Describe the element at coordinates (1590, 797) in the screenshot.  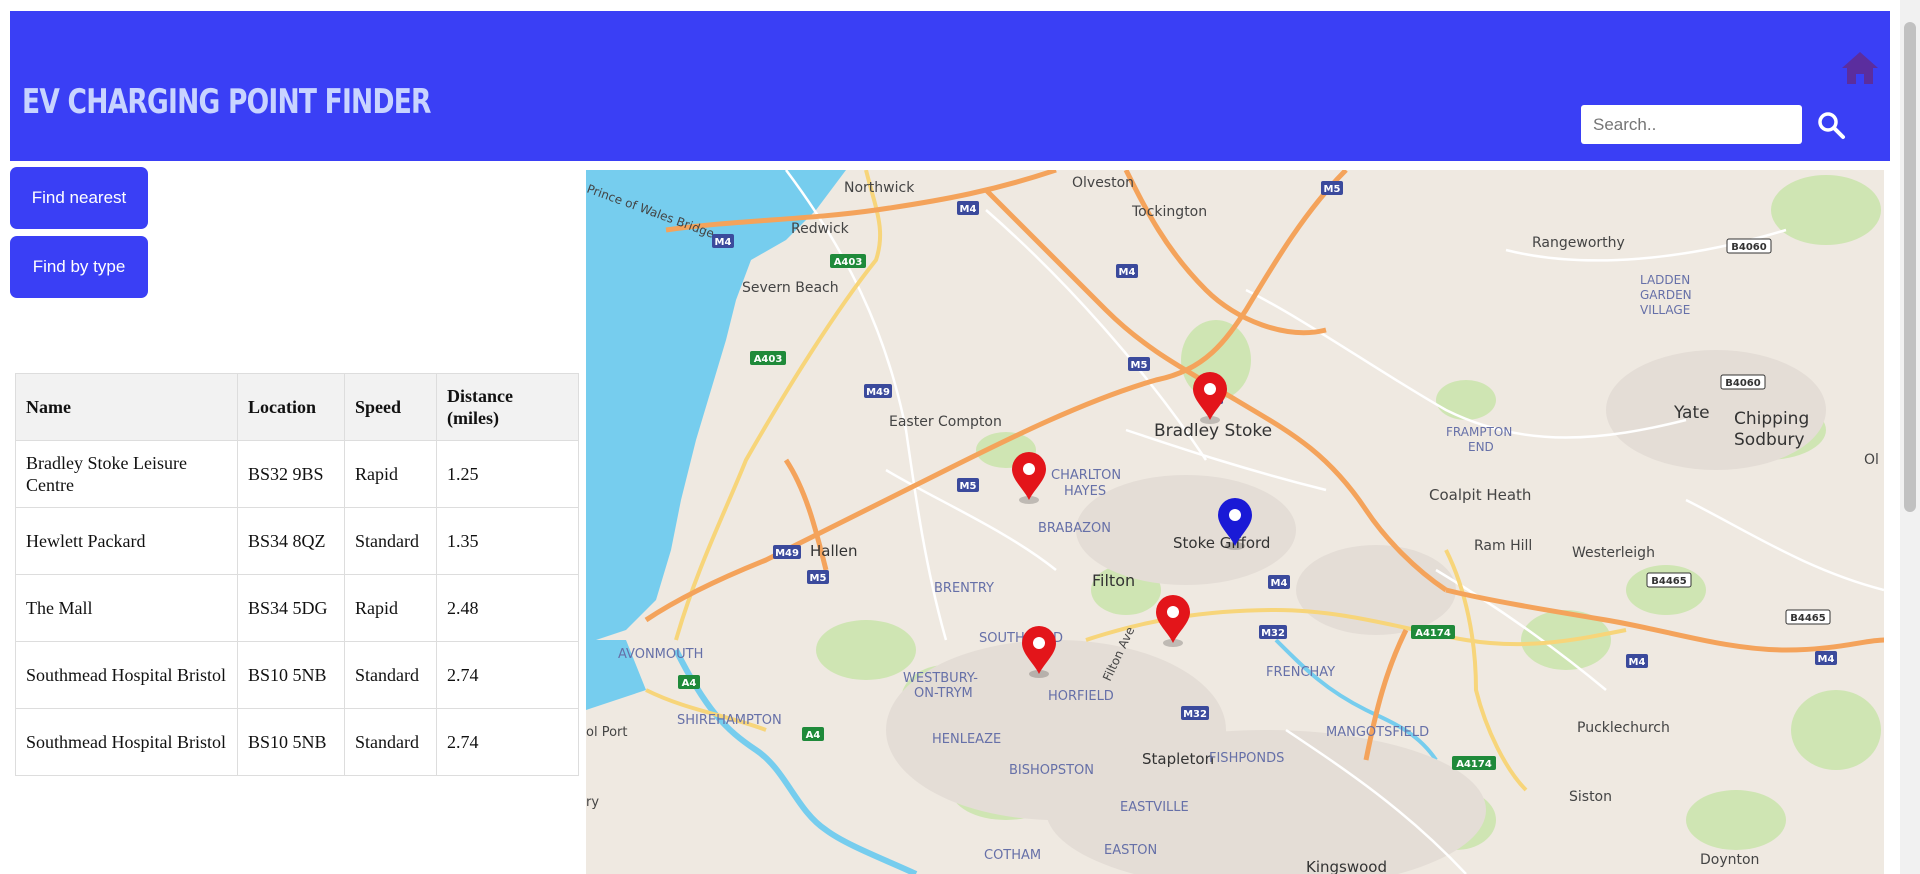
I see `place-label: Siston` at that location.